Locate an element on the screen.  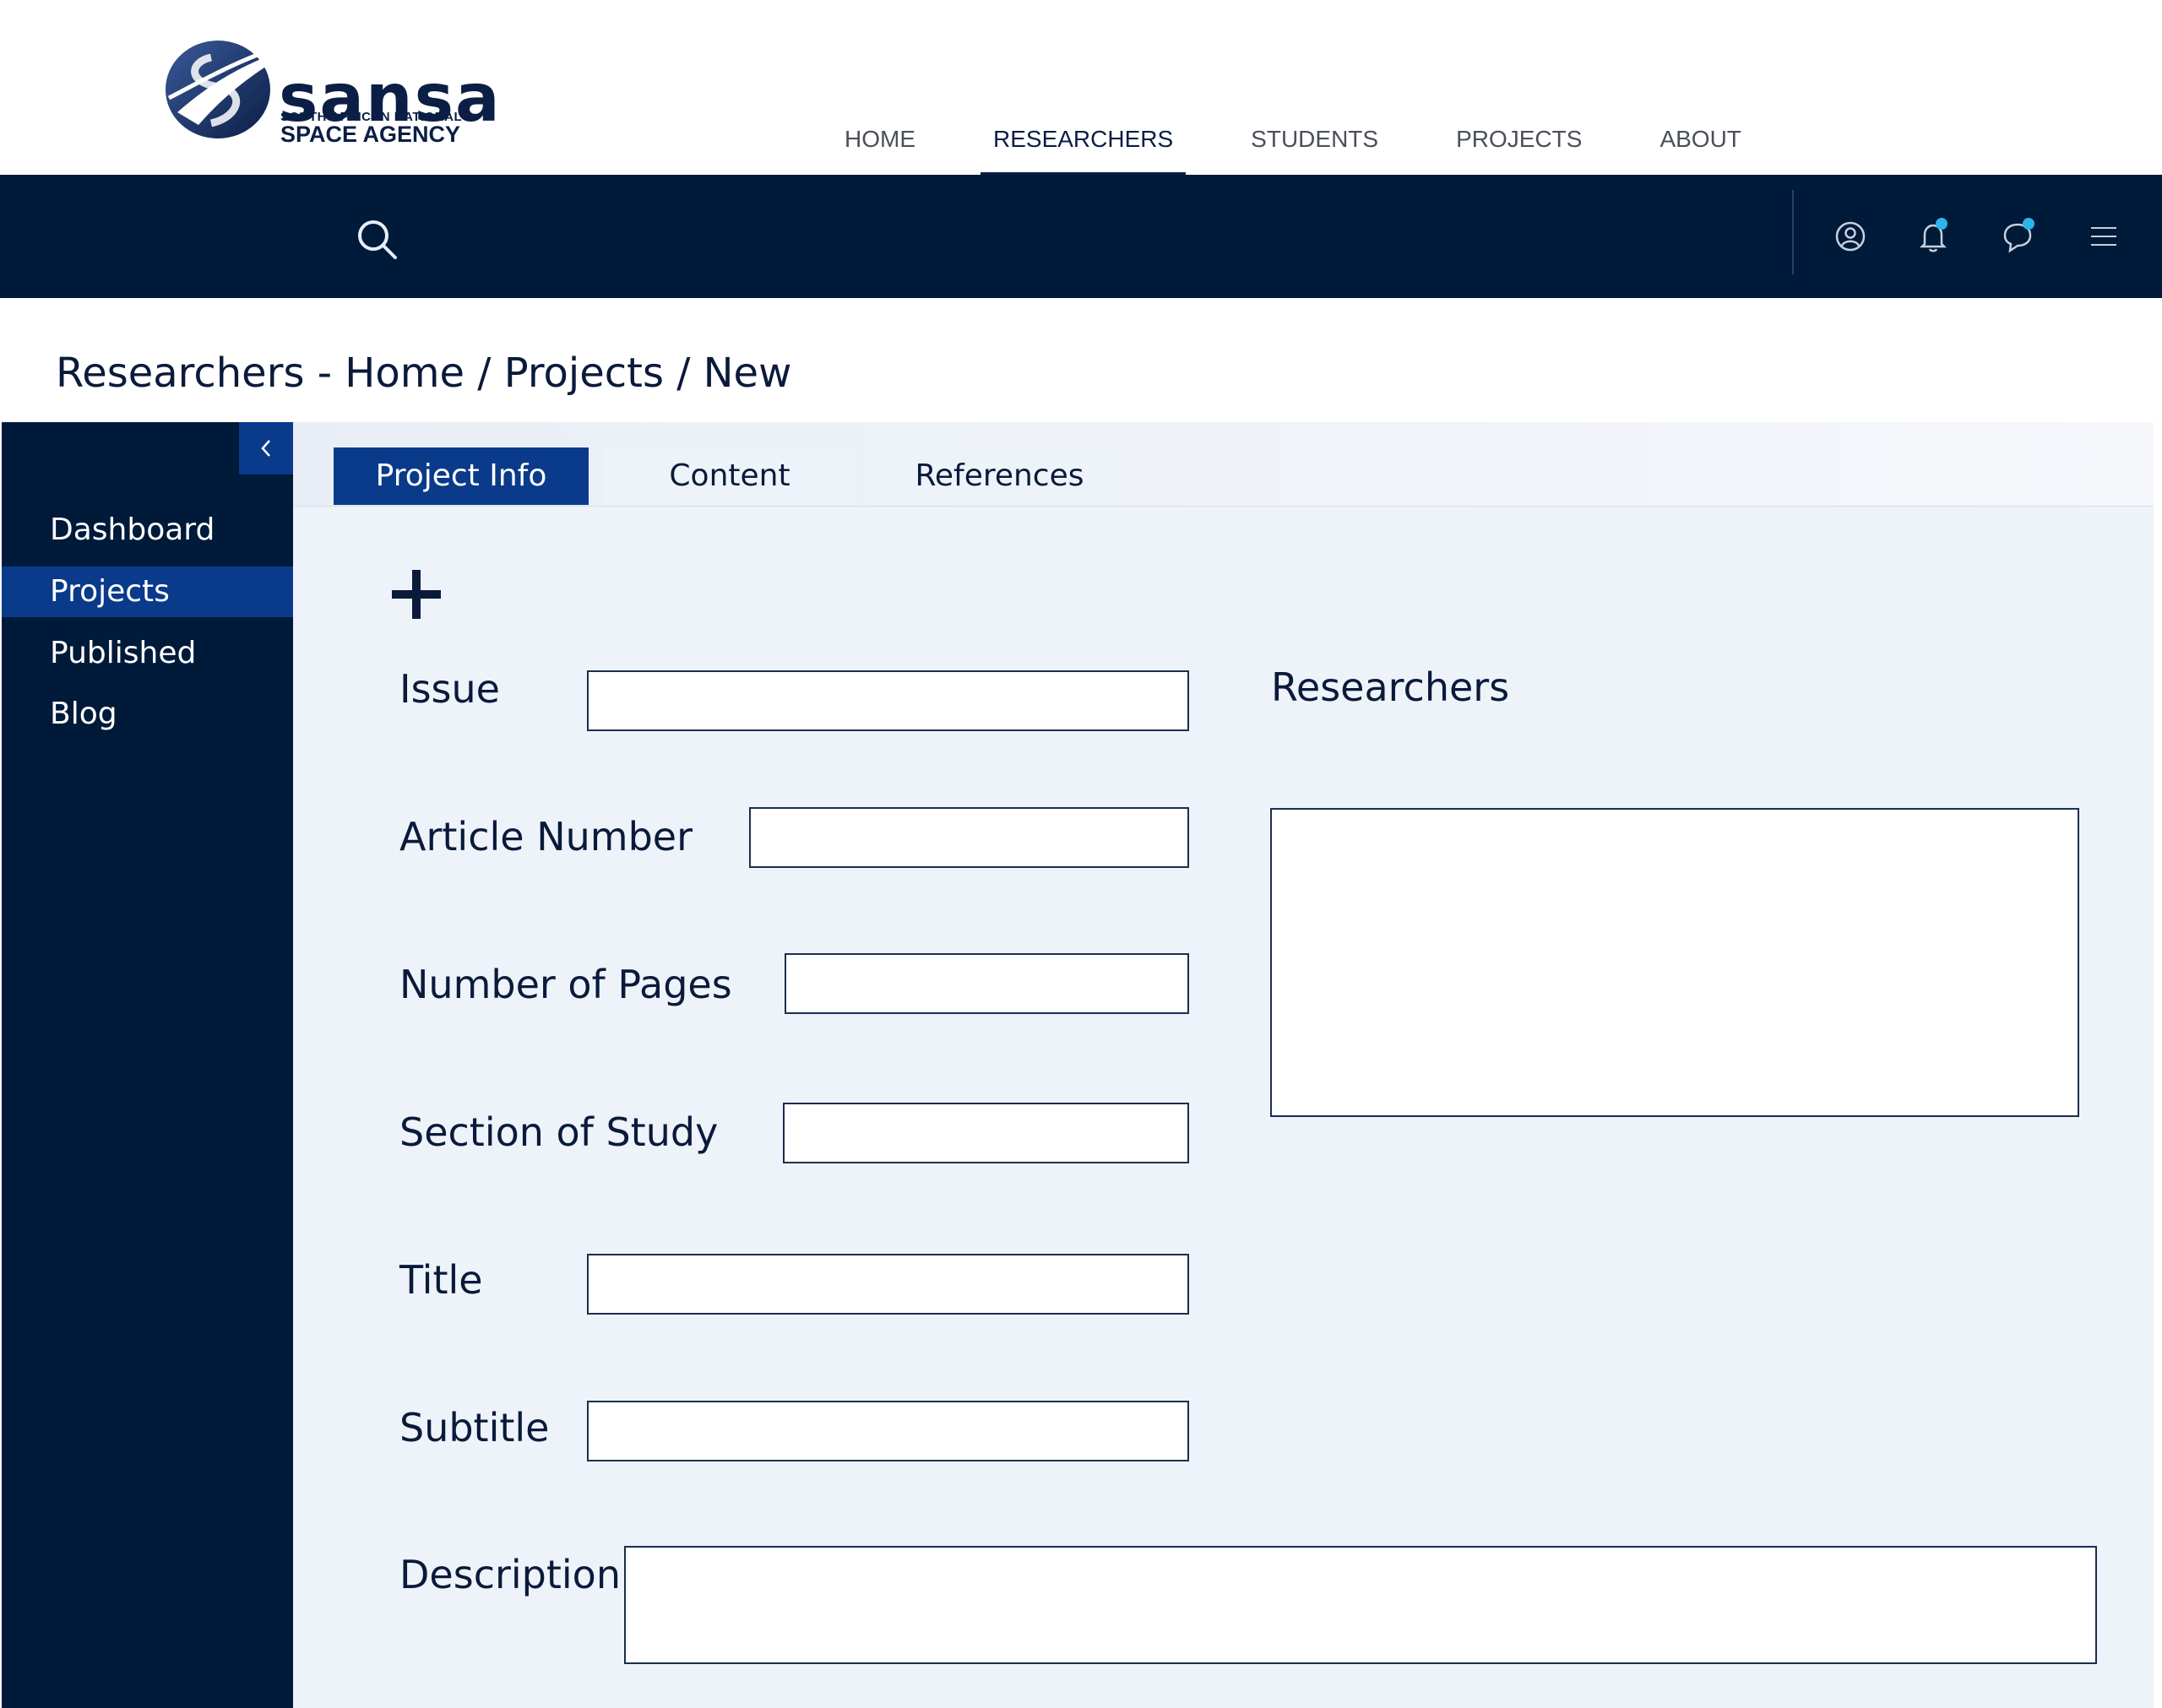
sidebar-item-projects: Projects is located at coordinates (147, 592).